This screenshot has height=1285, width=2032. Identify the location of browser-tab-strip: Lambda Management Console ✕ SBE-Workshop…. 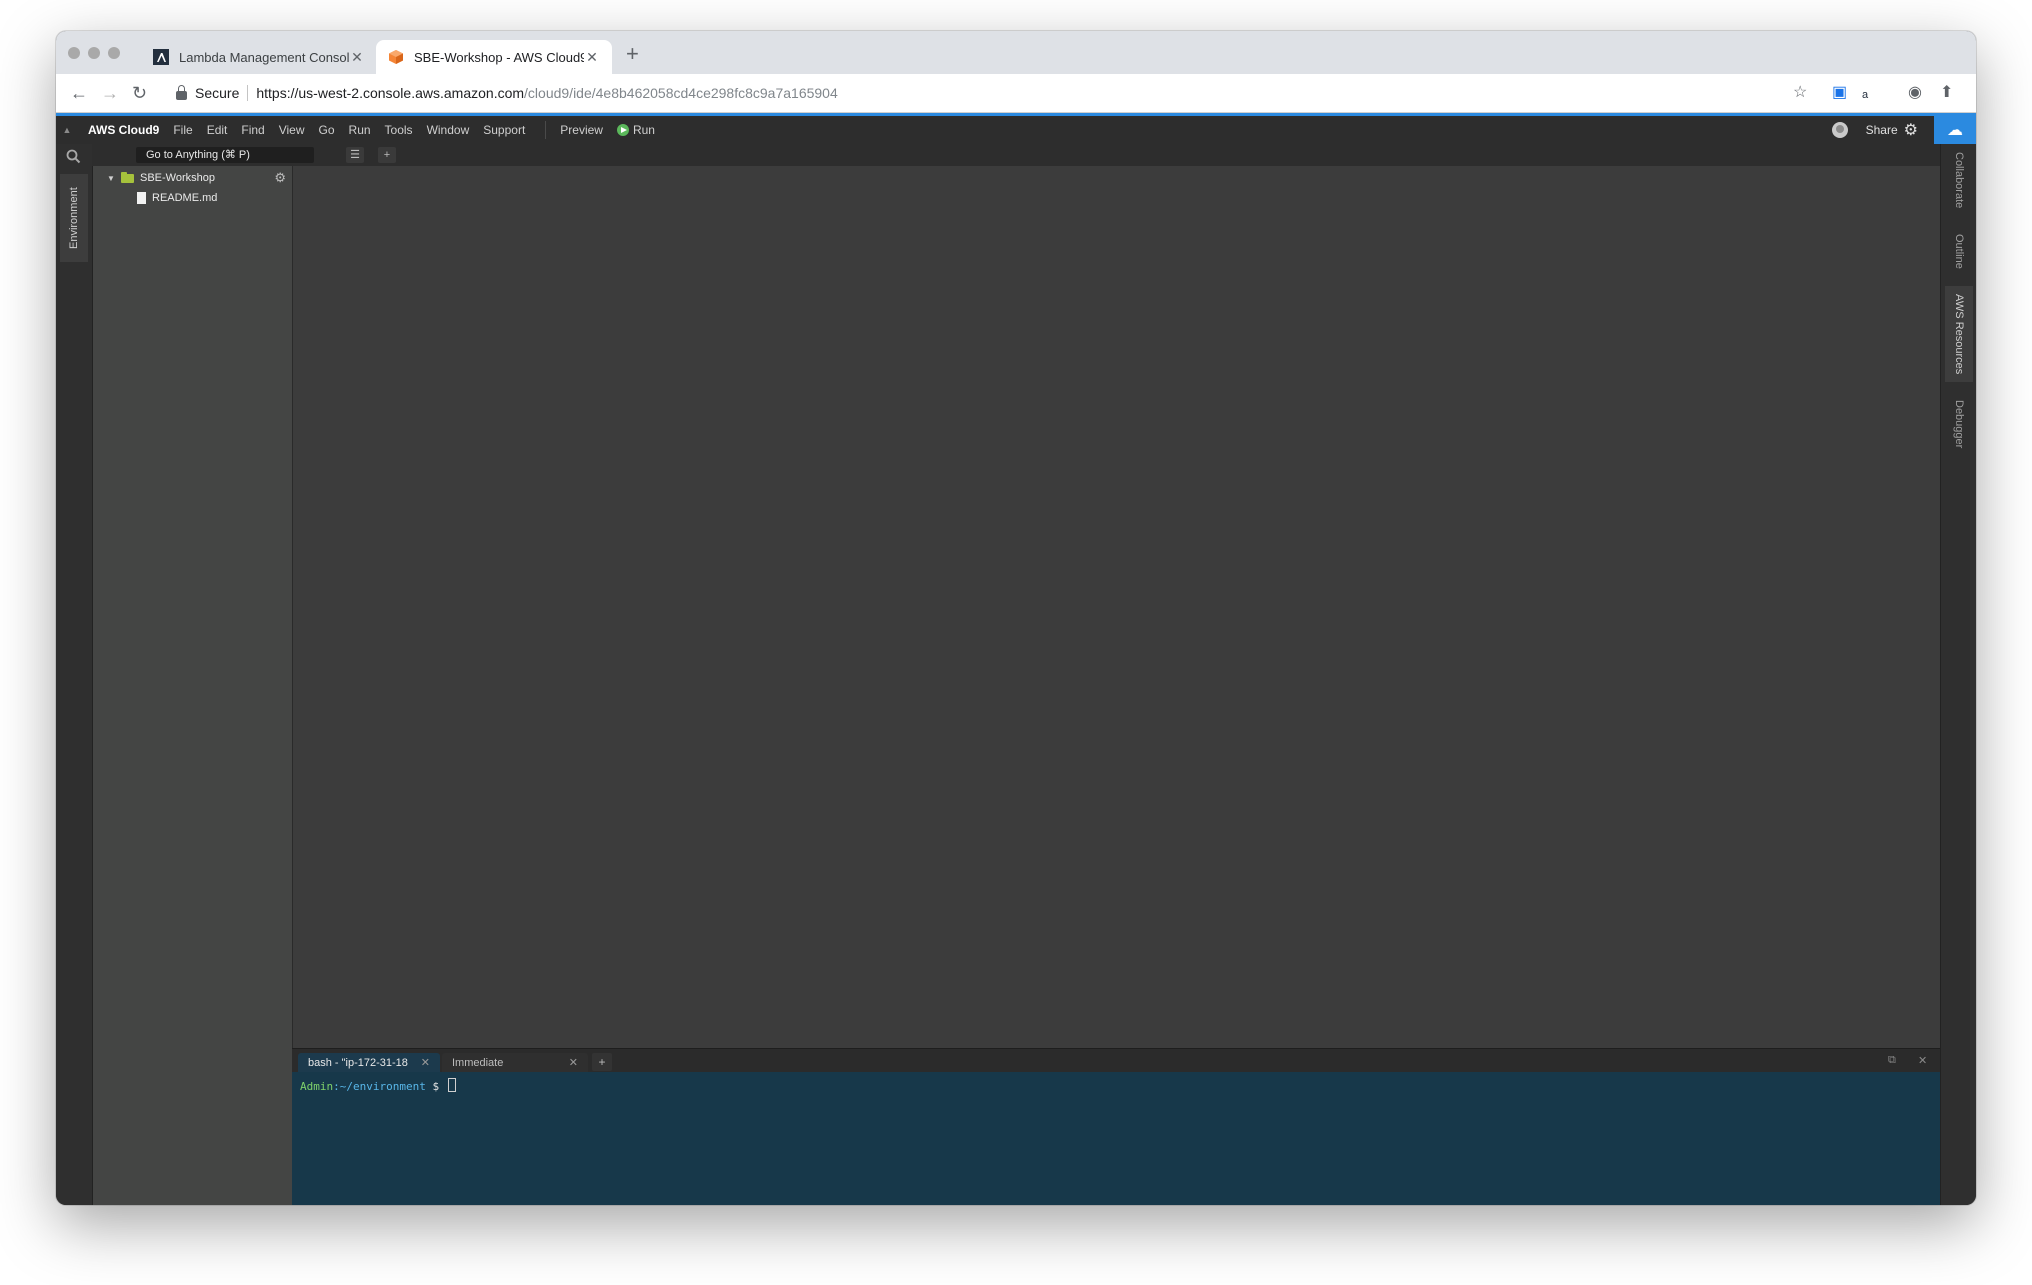
(1016, 52).